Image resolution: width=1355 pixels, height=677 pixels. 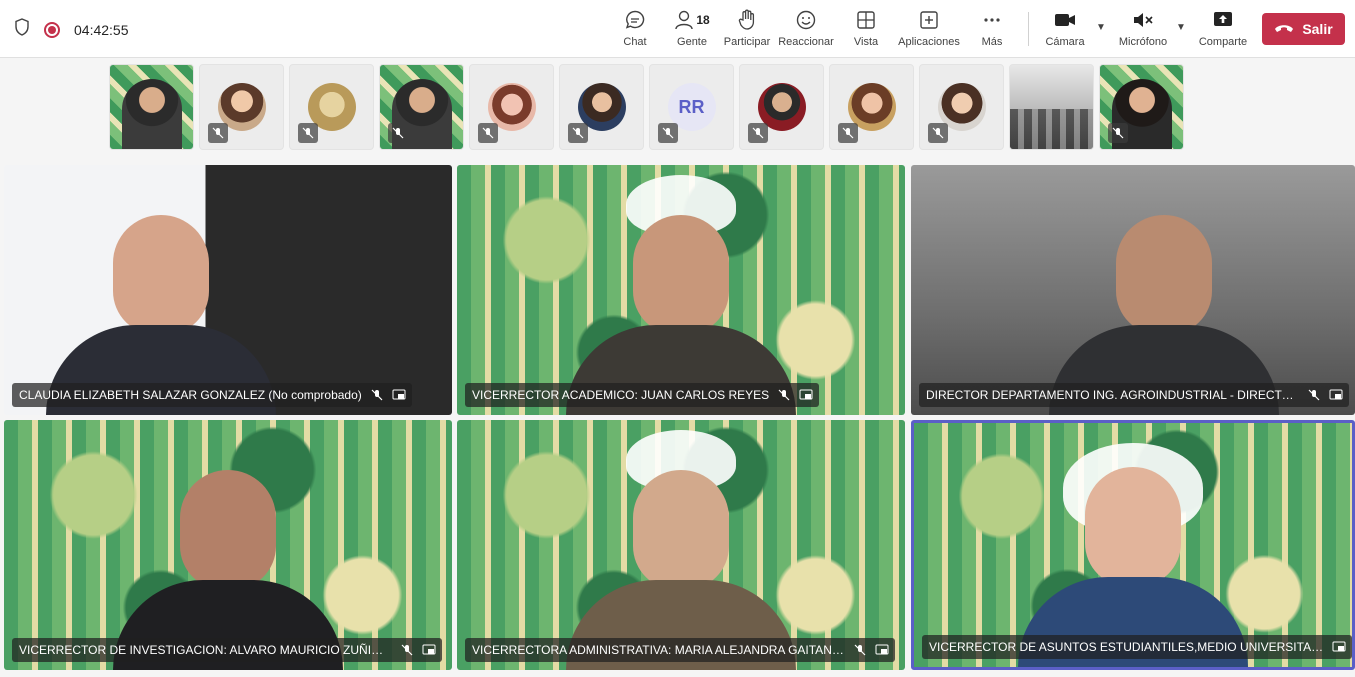 What do you see at coordinates (635, 42) in the screenshot?
I see `chat-label: Chat` at bounding box center [635, 42].